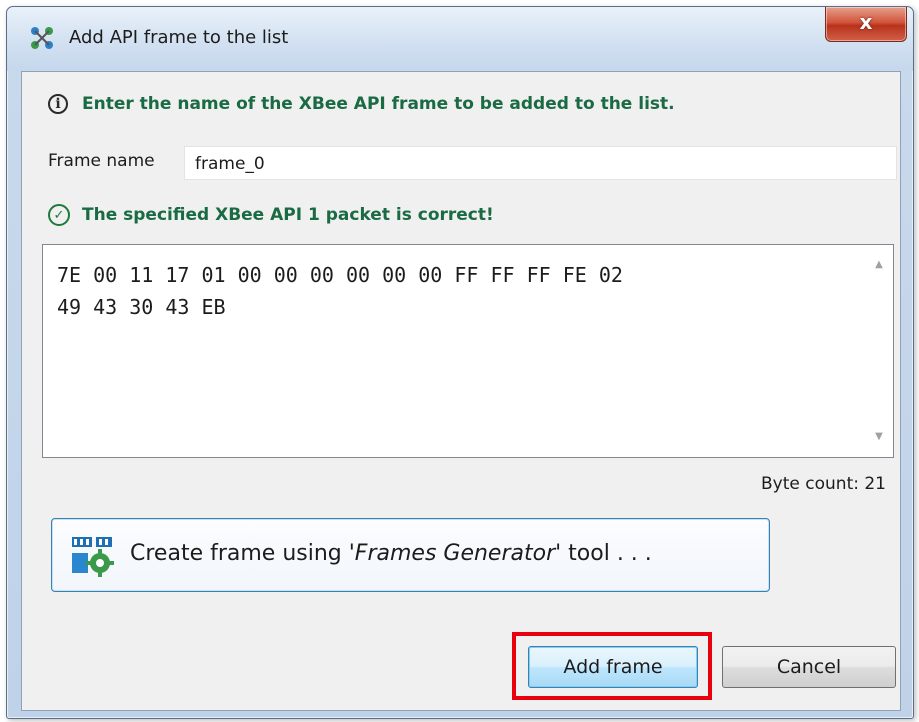 Image resolution: width=919 pixels, height=722 pixels. Describe the element at coordinates (540, 163) in the screenshot. I see `frame-name-input: frame_0` at that location.